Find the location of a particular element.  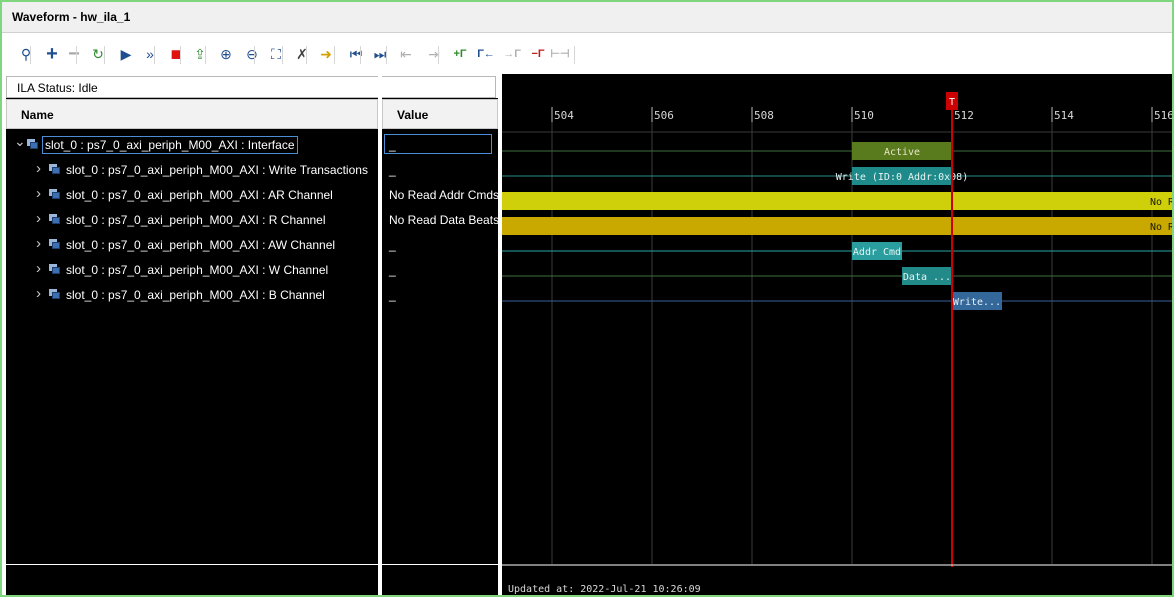

next-marker-icon: →Γ is located at coordinates (512, 54).